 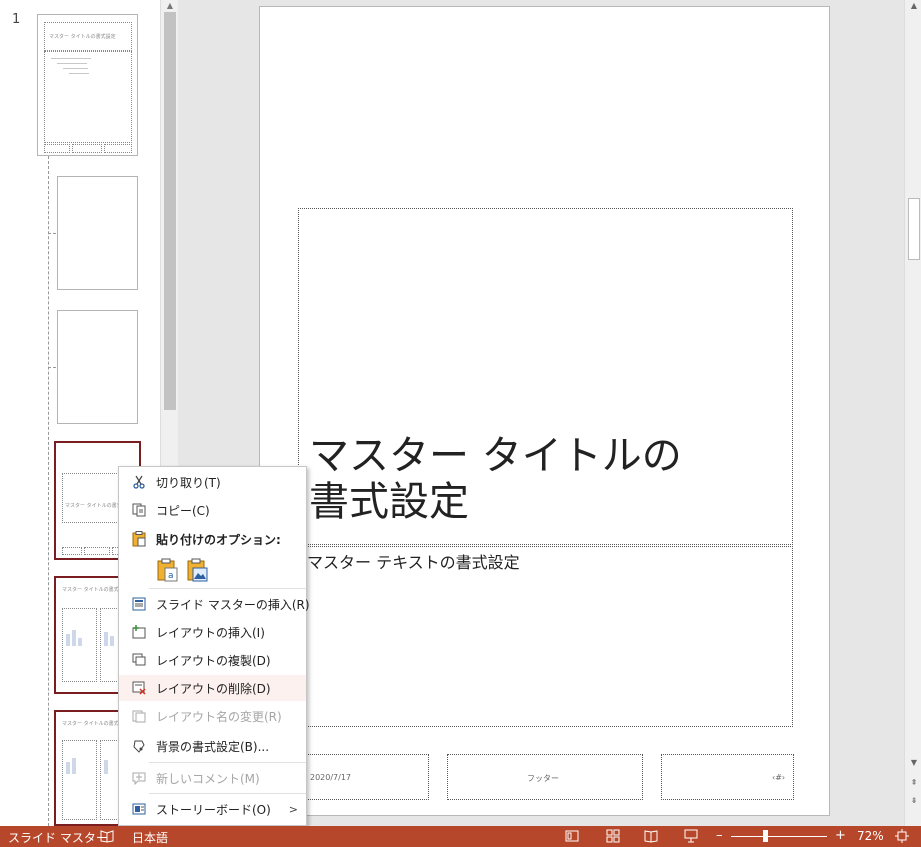 I want to click on menu-label: レイアウトの削除(D), so click(x=213, y=688).